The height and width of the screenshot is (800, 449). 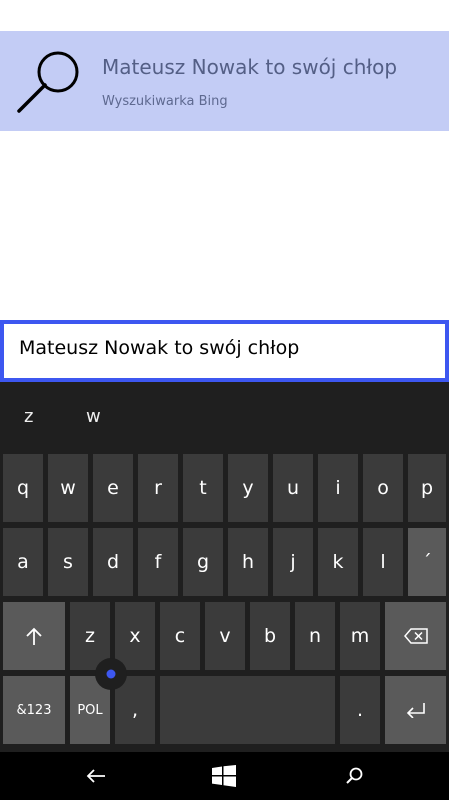 I want to click on space-key, so click(x=247, y=710).